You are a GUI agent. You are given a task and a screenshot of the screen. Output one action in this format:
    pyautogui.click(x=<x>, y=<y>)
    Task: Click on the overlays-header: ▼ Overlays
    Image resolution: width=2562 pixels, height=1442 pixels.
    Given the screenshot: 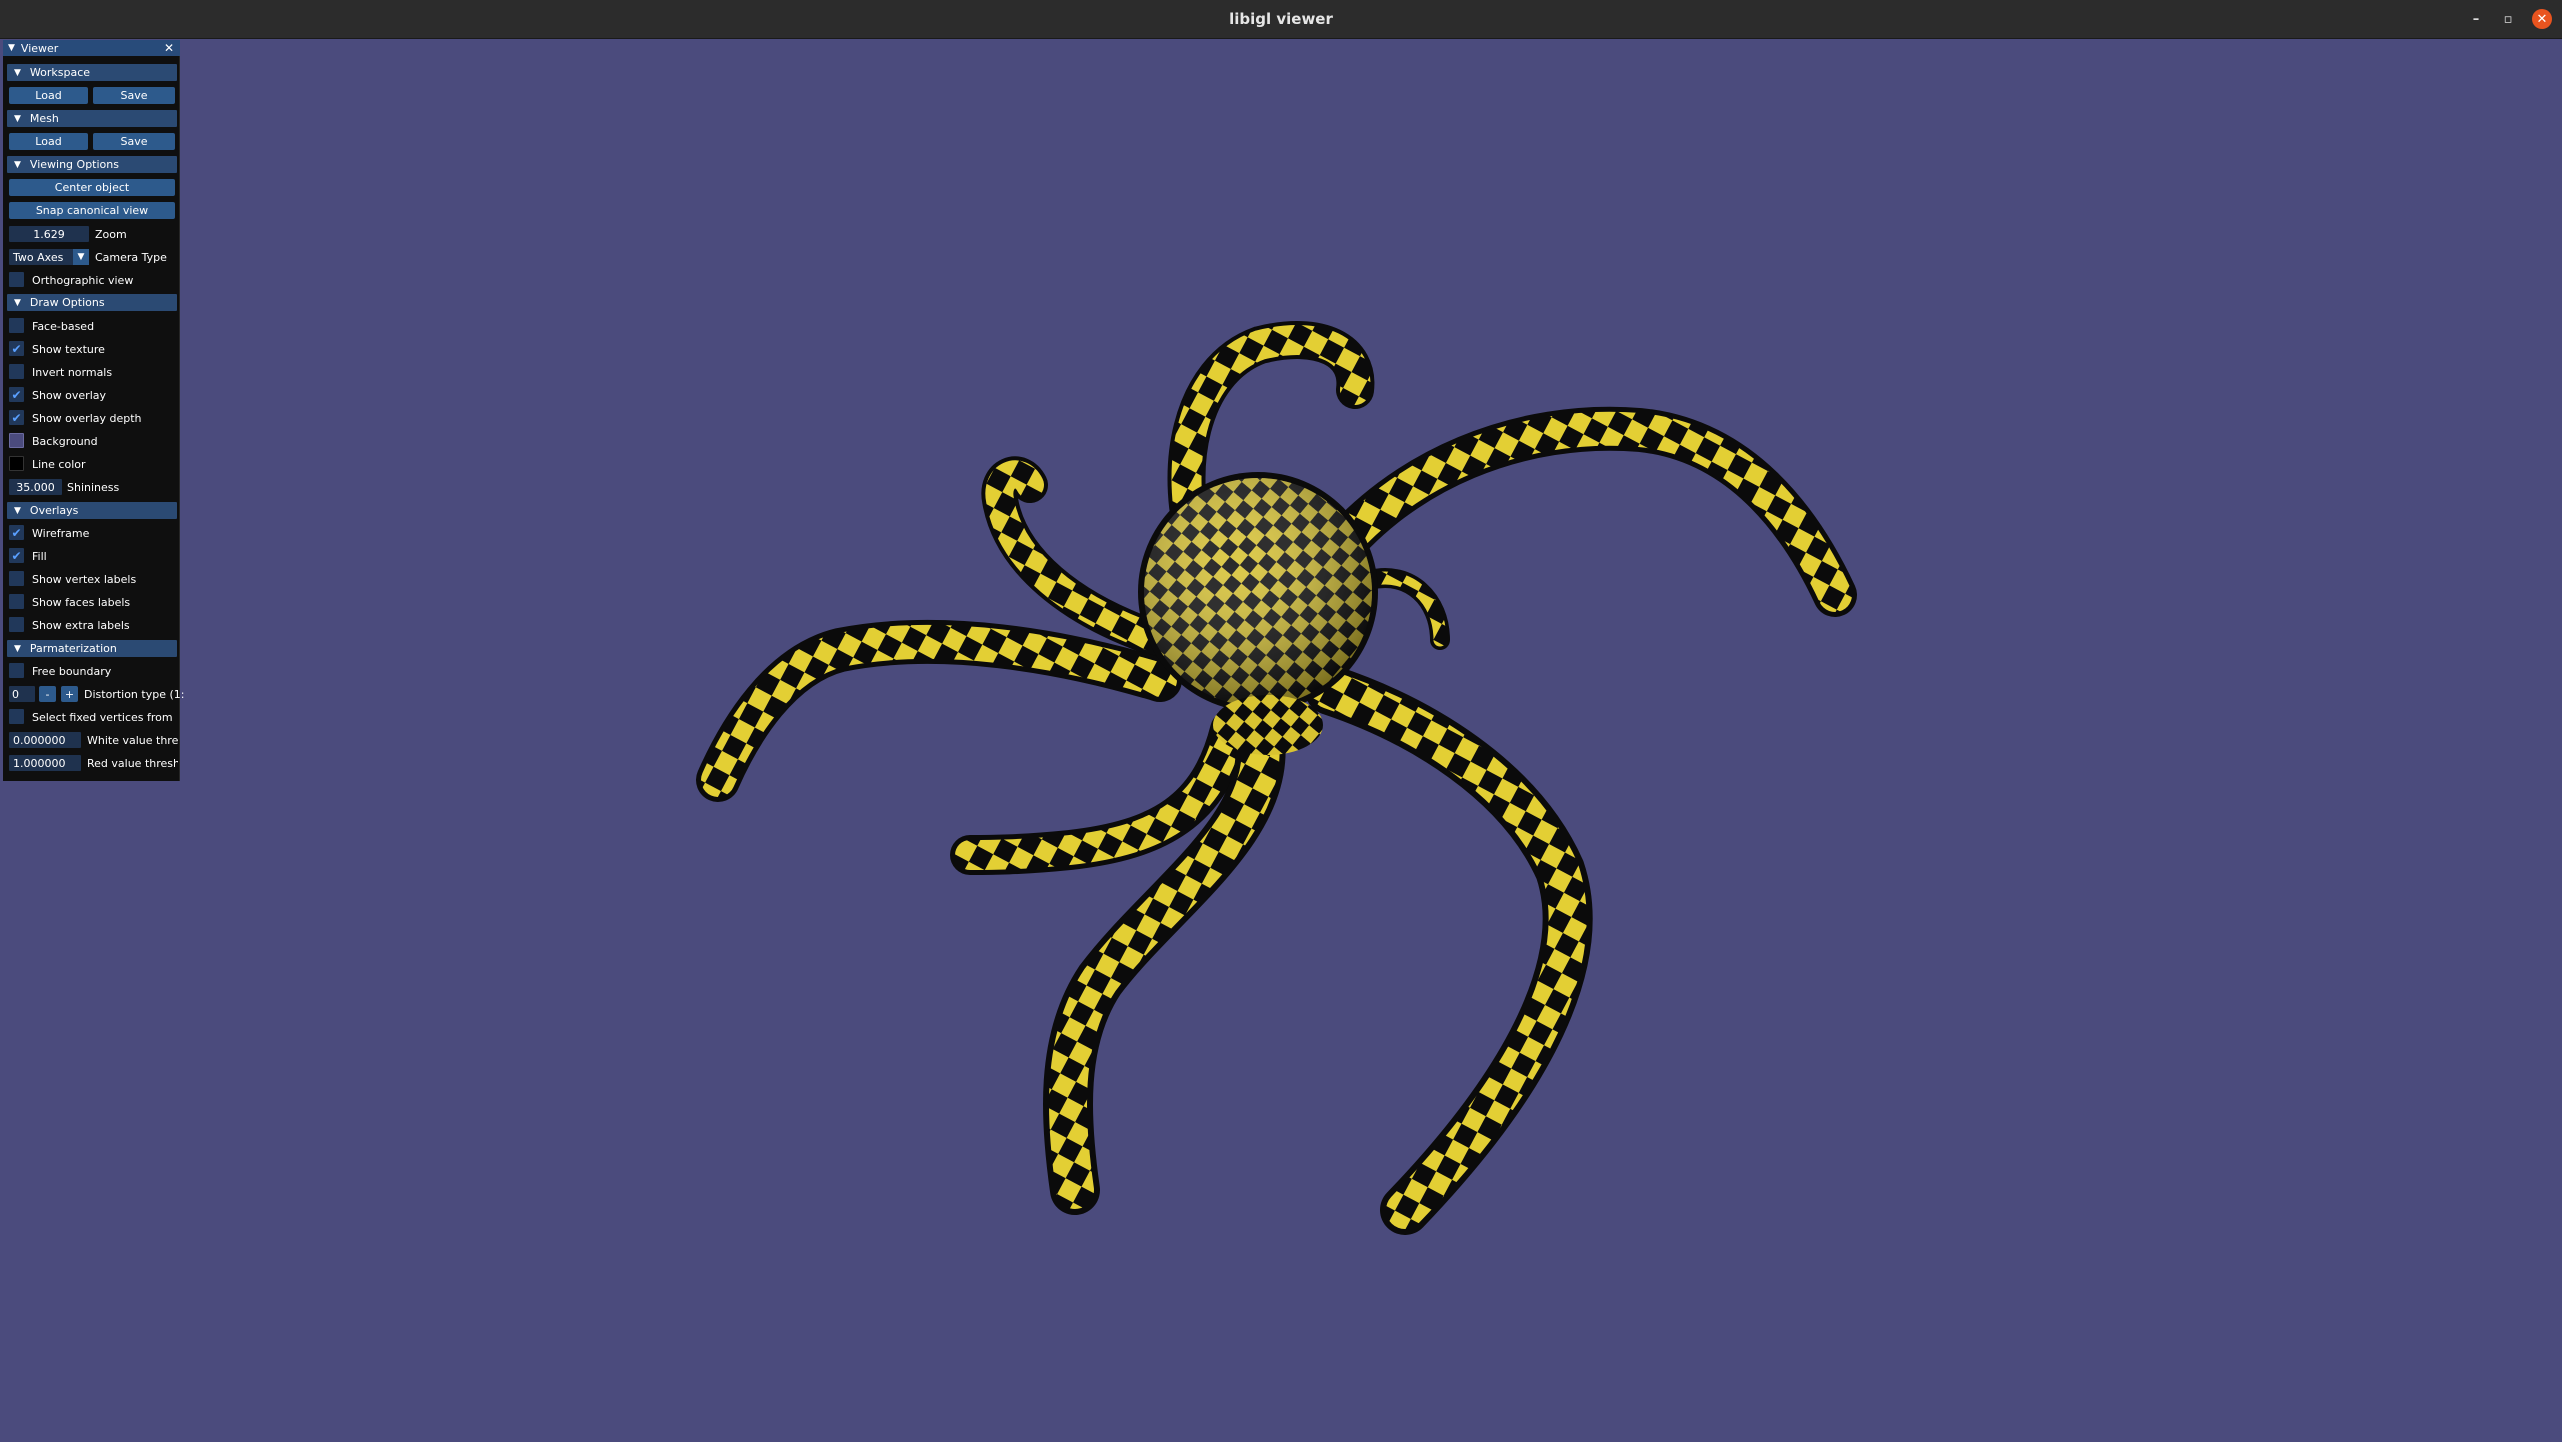 What is the action you would take?
    pyautogui.click(x=92, y=510)
    